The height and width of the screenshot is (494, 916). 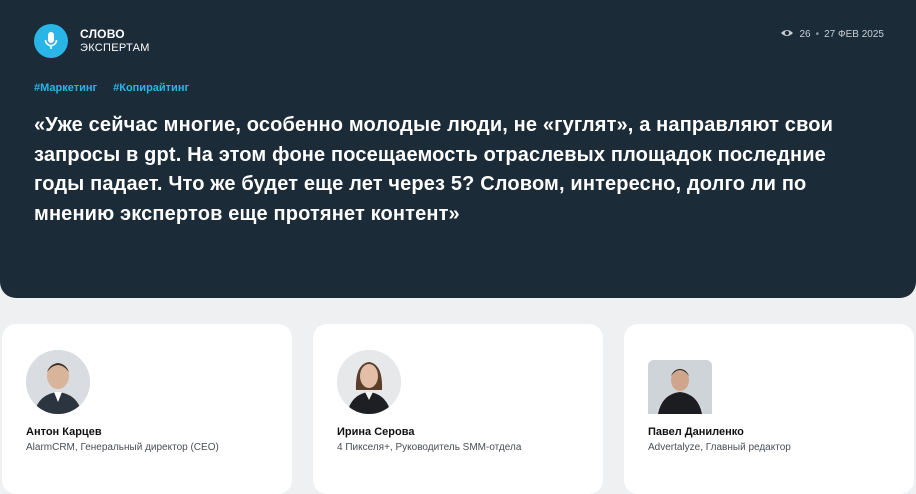 I want to click on expert-role: 4 Пикселя+, Руководитель SMM-отдела, so click(x=429, y=447).